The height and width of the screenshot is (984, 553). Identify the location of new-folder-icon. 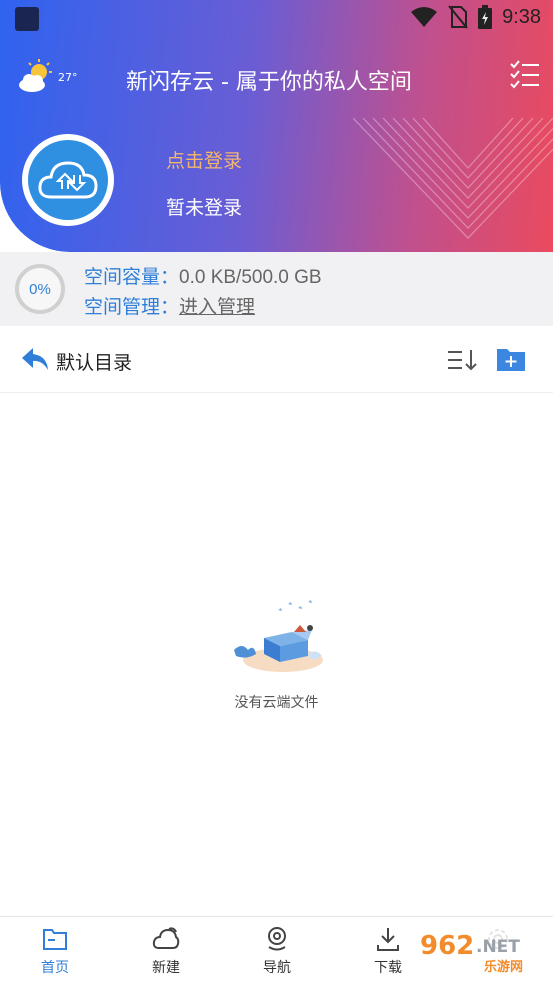
(511, 359).